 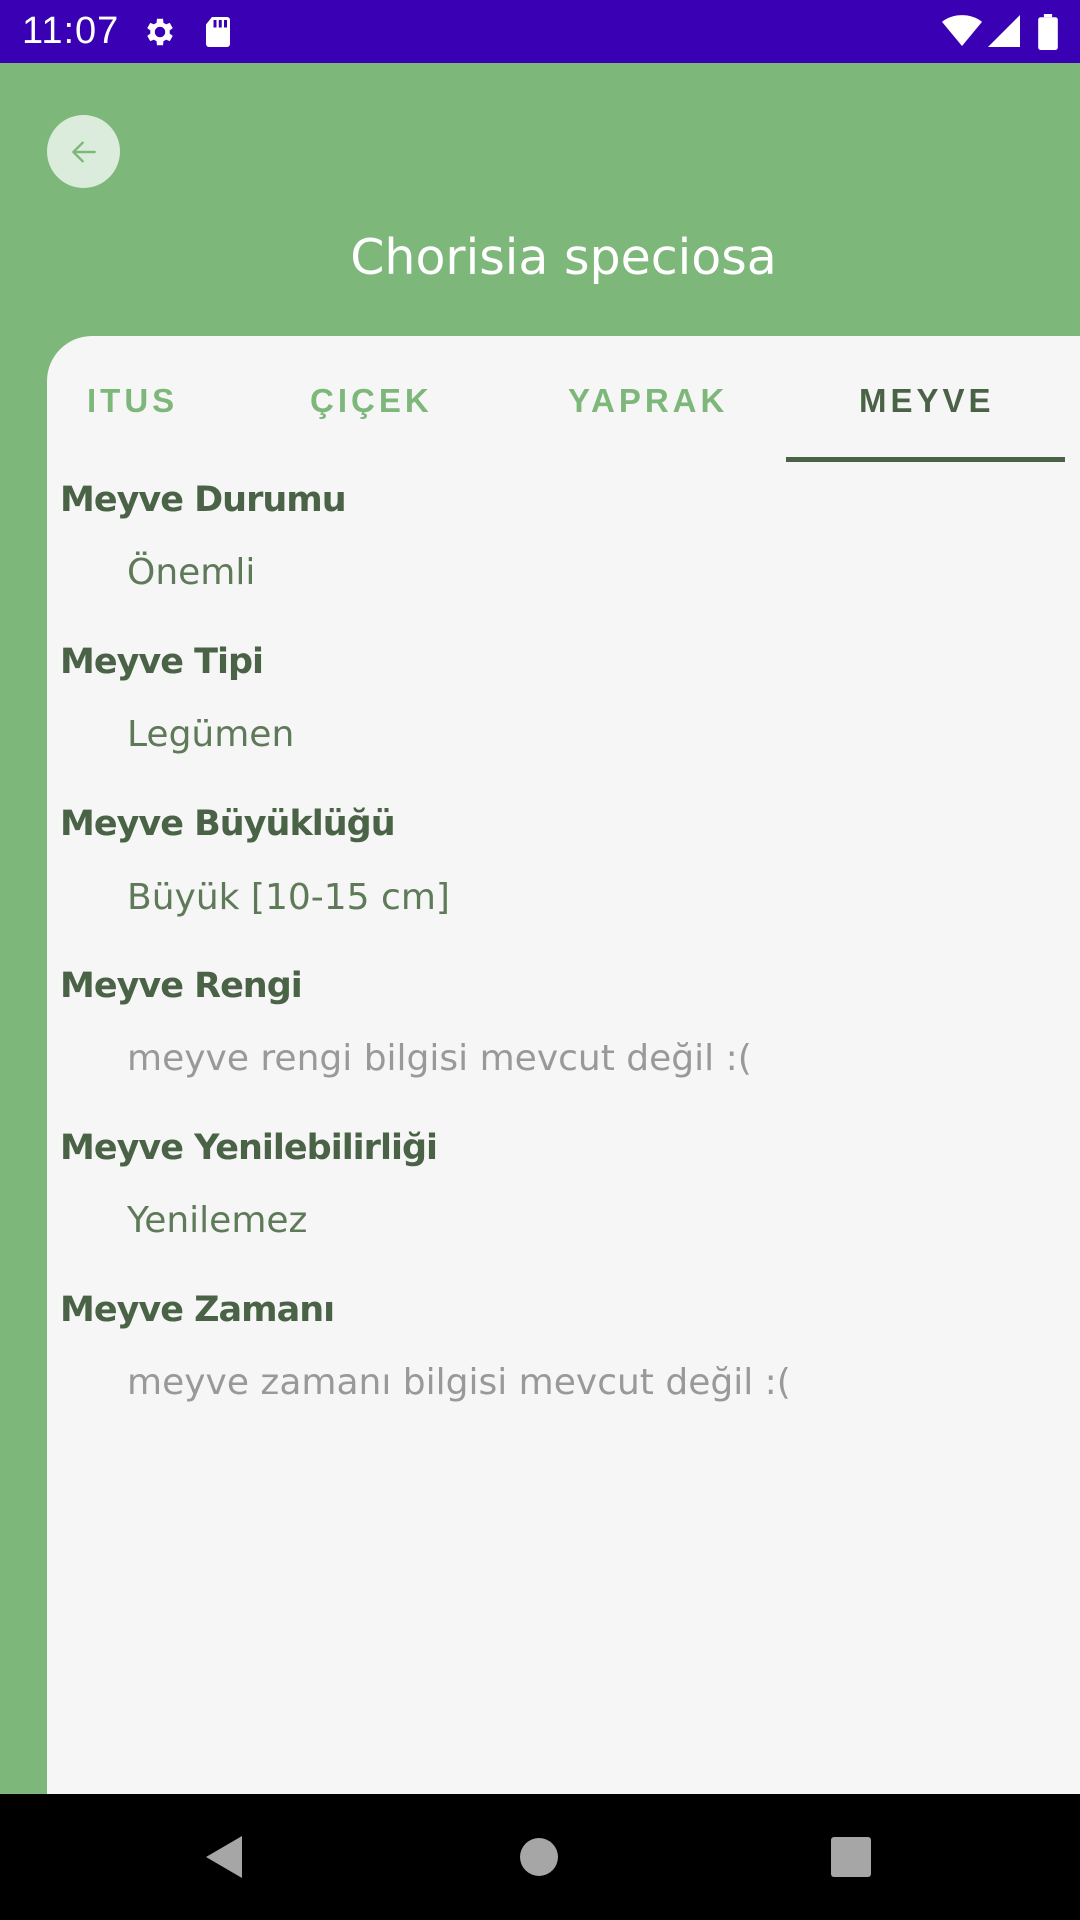 What do you see at coordinates (181, 986) in the screenshot?
I see `field-label-meyve-rengi: Meyve Rengi` at bounding box center [181, 986].